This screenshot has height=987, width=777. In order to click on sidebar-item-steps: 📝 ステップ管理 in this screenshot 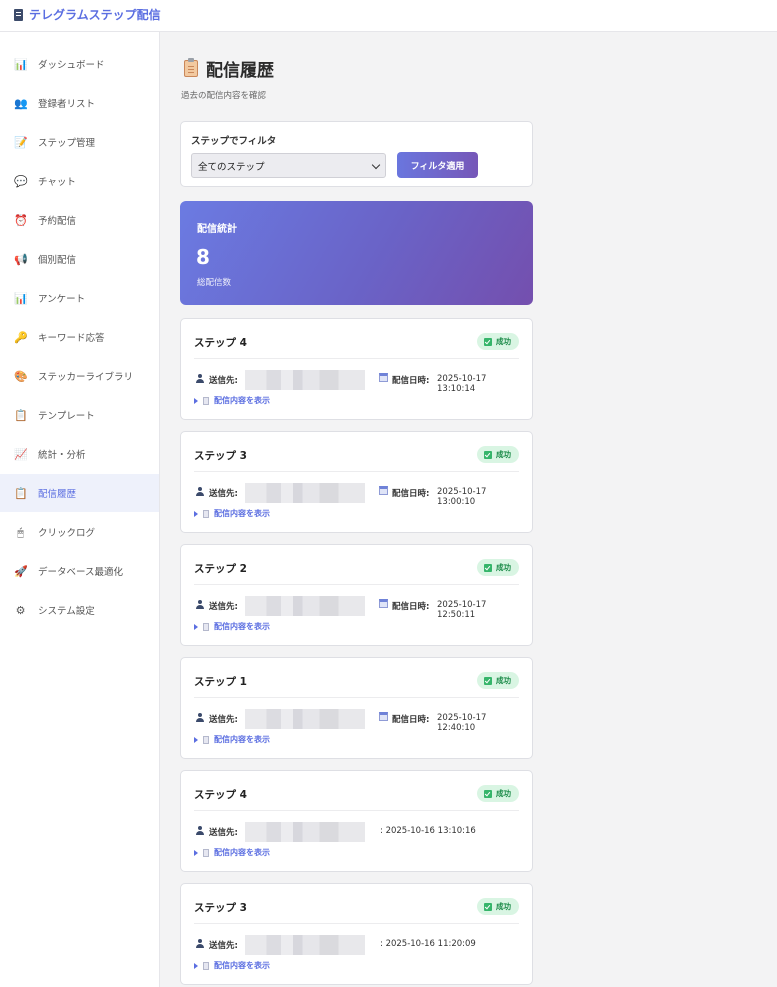, I will do `click(79, 142)`.